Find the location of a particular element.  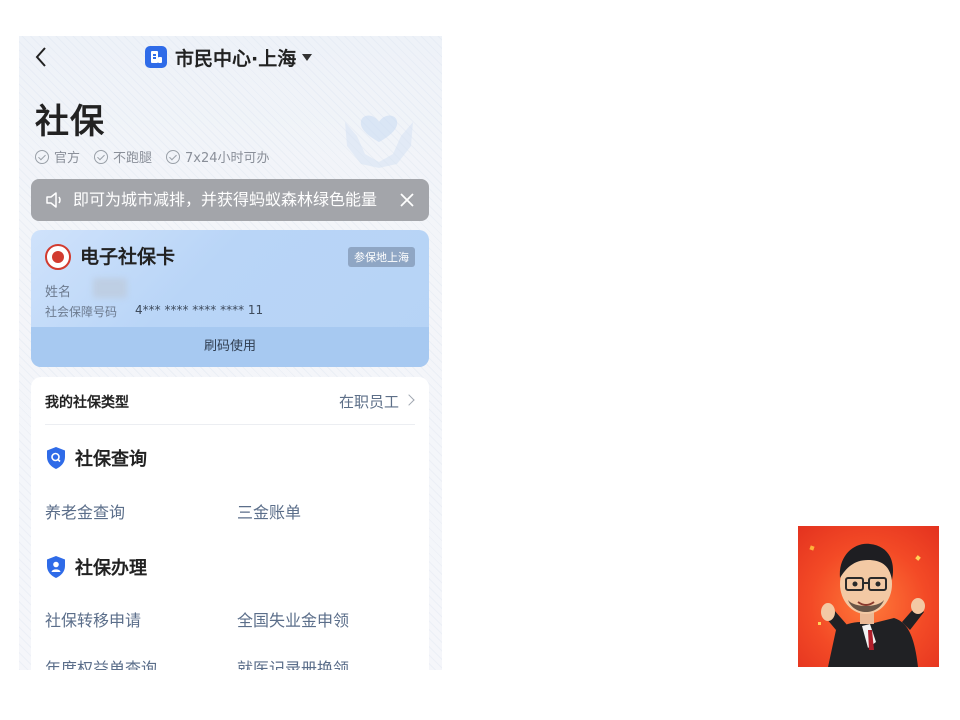

national-emblem-icon is located at coordinates (58, 257).